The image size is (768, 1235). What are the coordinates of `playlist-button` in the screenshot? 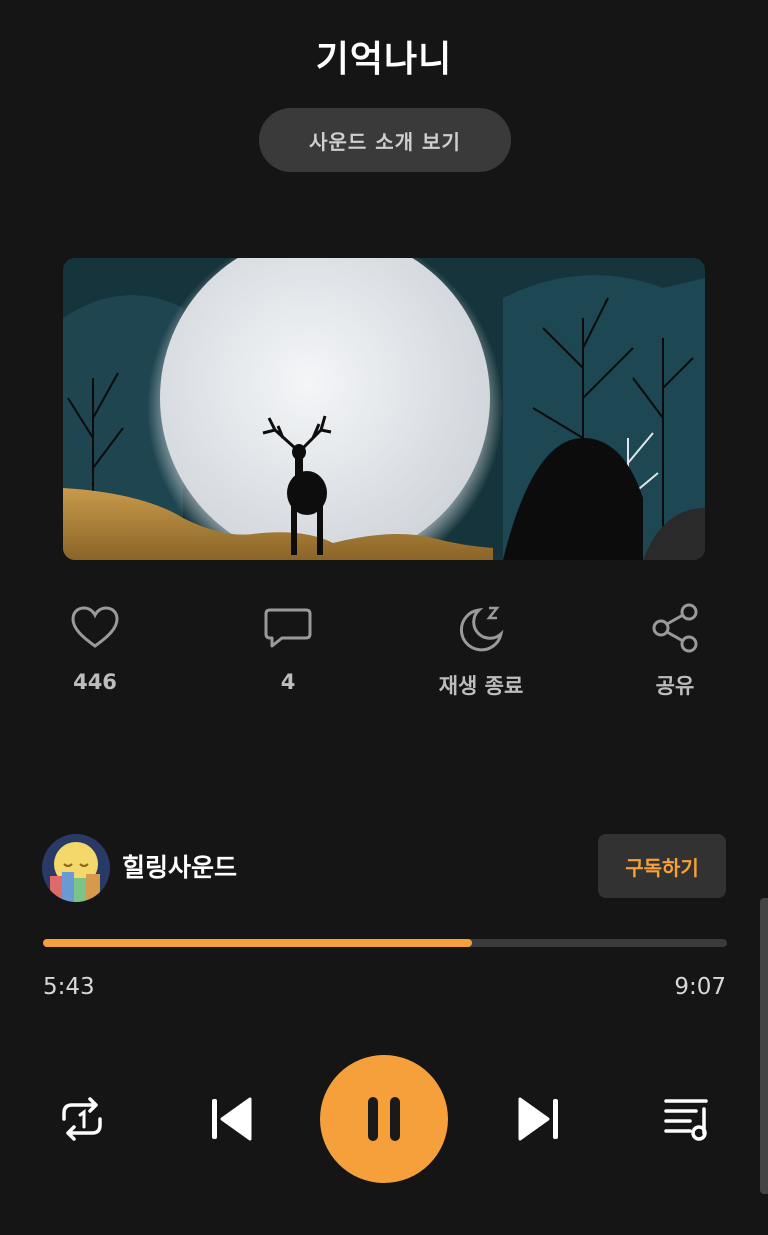 It's located at (688, 1121).